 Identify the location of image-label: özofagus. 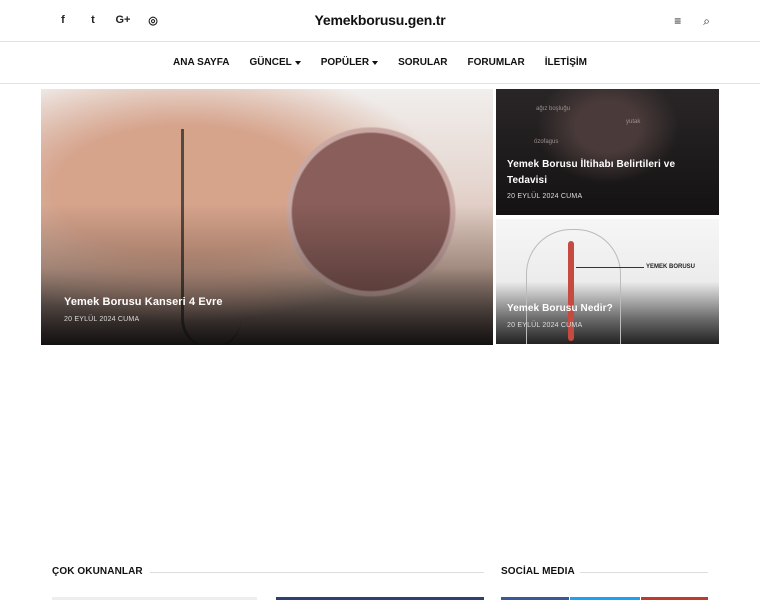
(546, 142).